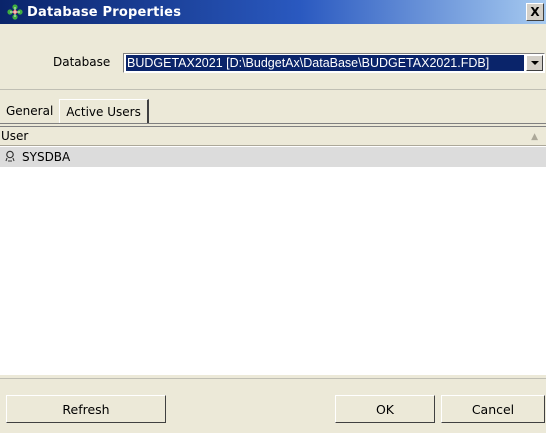 Image resolution: width=546 pixels, height=433 pixels. I want to click on refresh-button: Refresh, so click(86, 409).